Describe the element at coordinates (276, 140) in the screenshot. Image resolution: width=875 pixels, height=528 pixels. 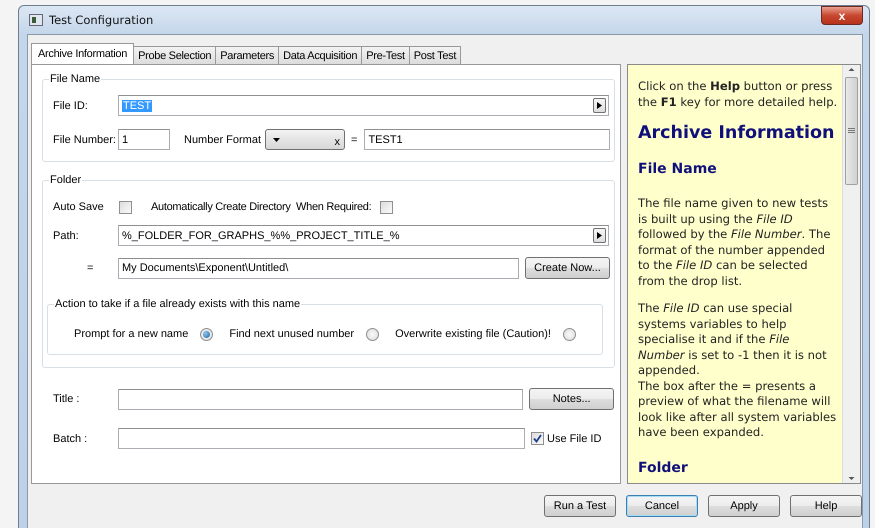
I see `caret-down-icon` at that location.